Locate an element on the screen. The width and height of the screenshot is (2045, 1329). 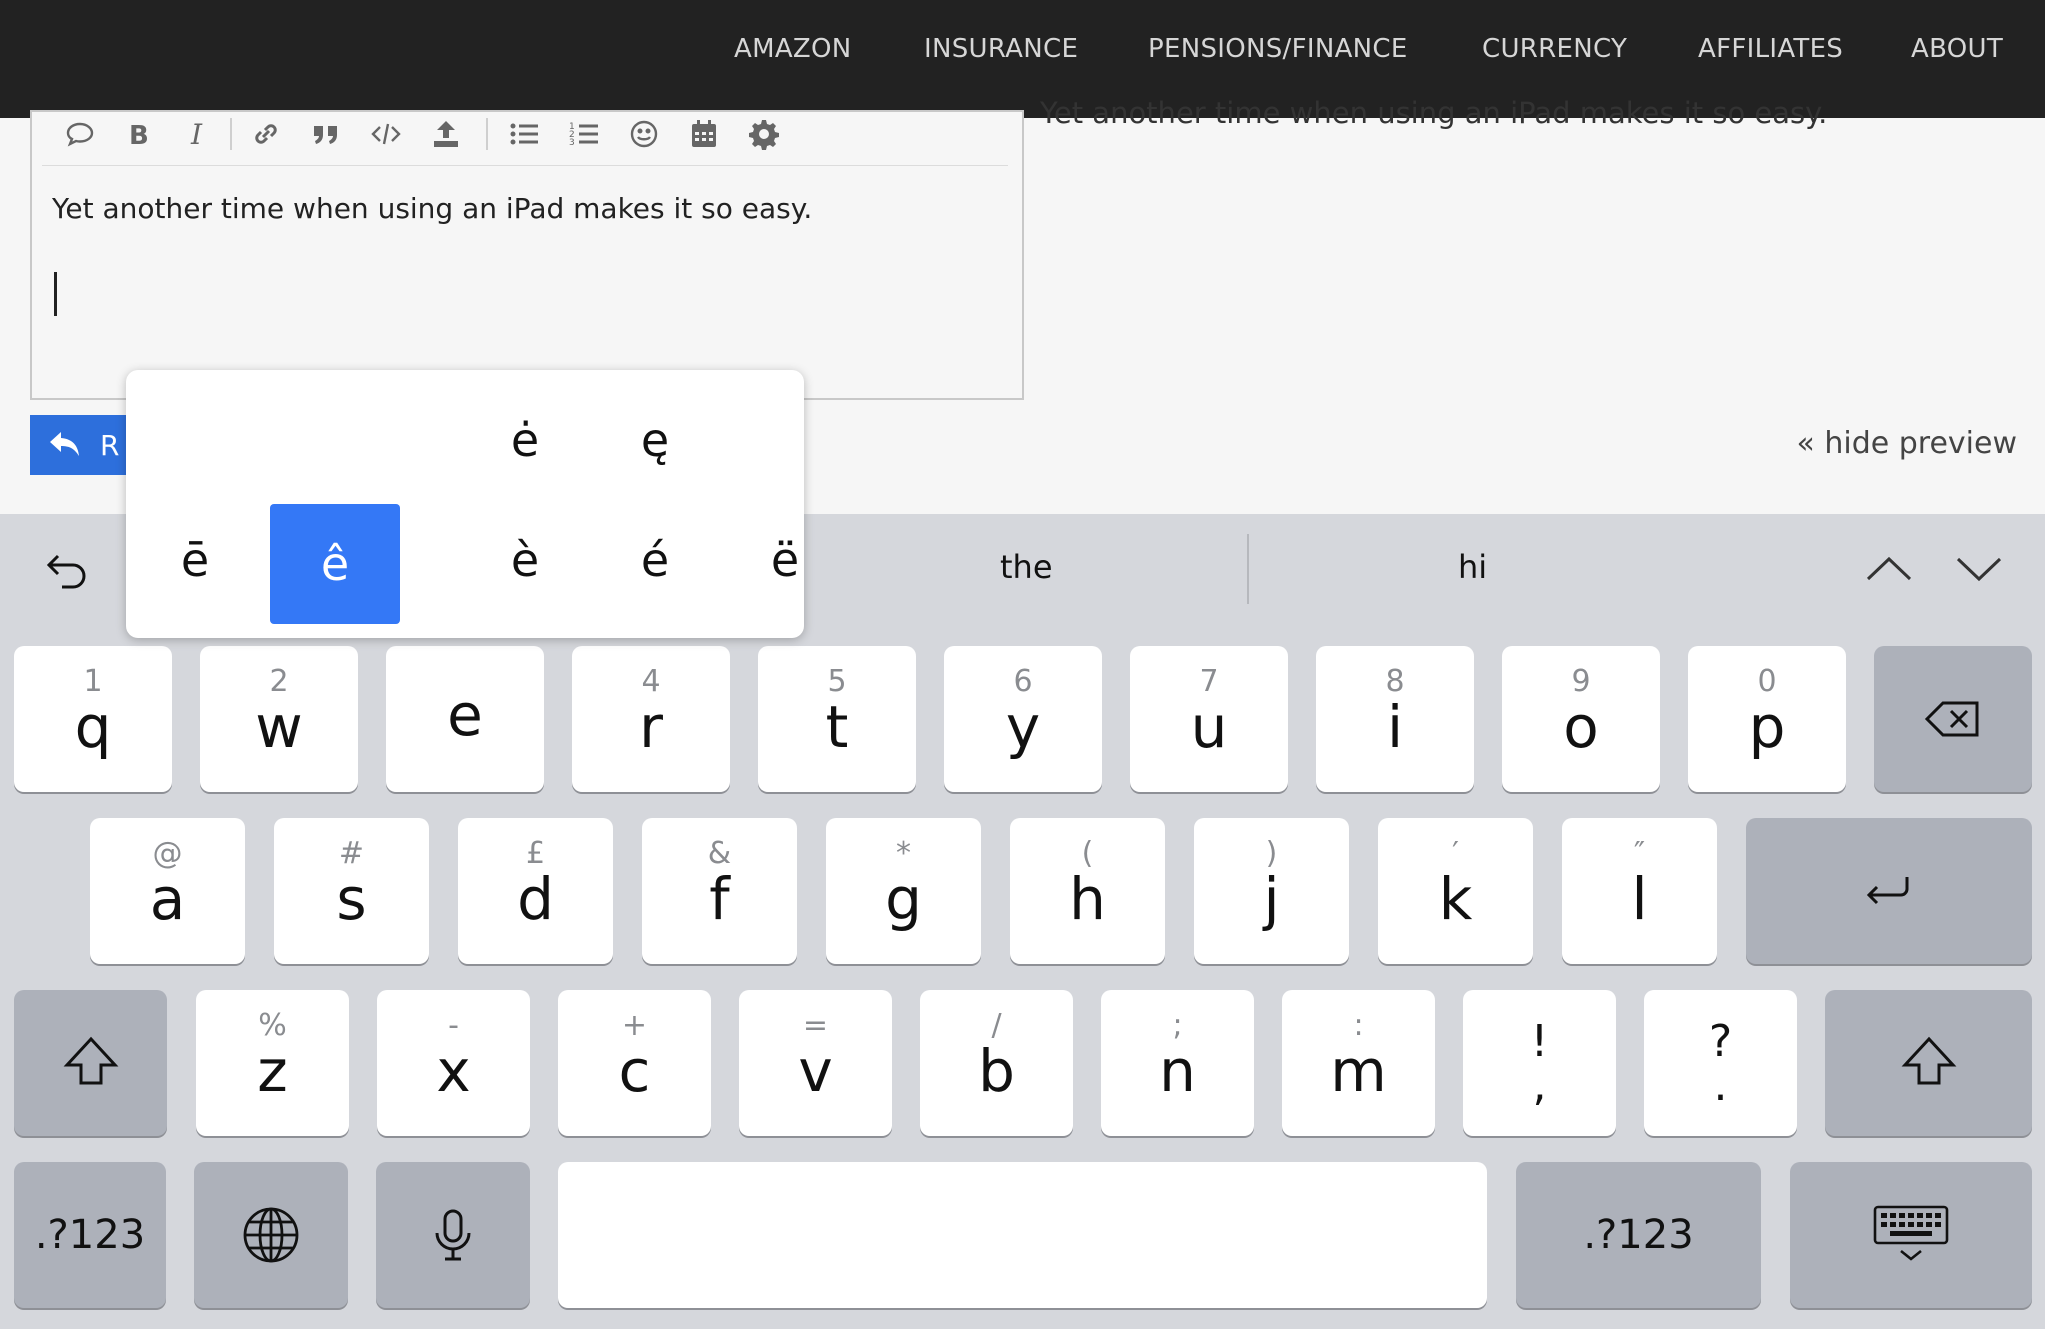
accent-e-dot: ė is located at coordinates (525, 440).